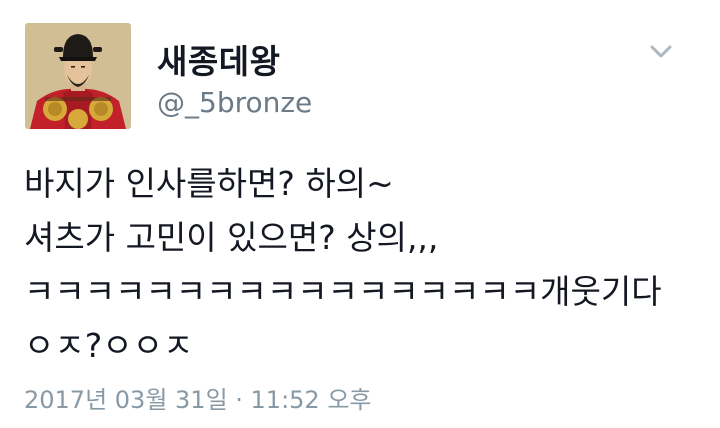 The image size is (720, 428). I want to click on user-handle: @_5bronze, so click(234, 102).